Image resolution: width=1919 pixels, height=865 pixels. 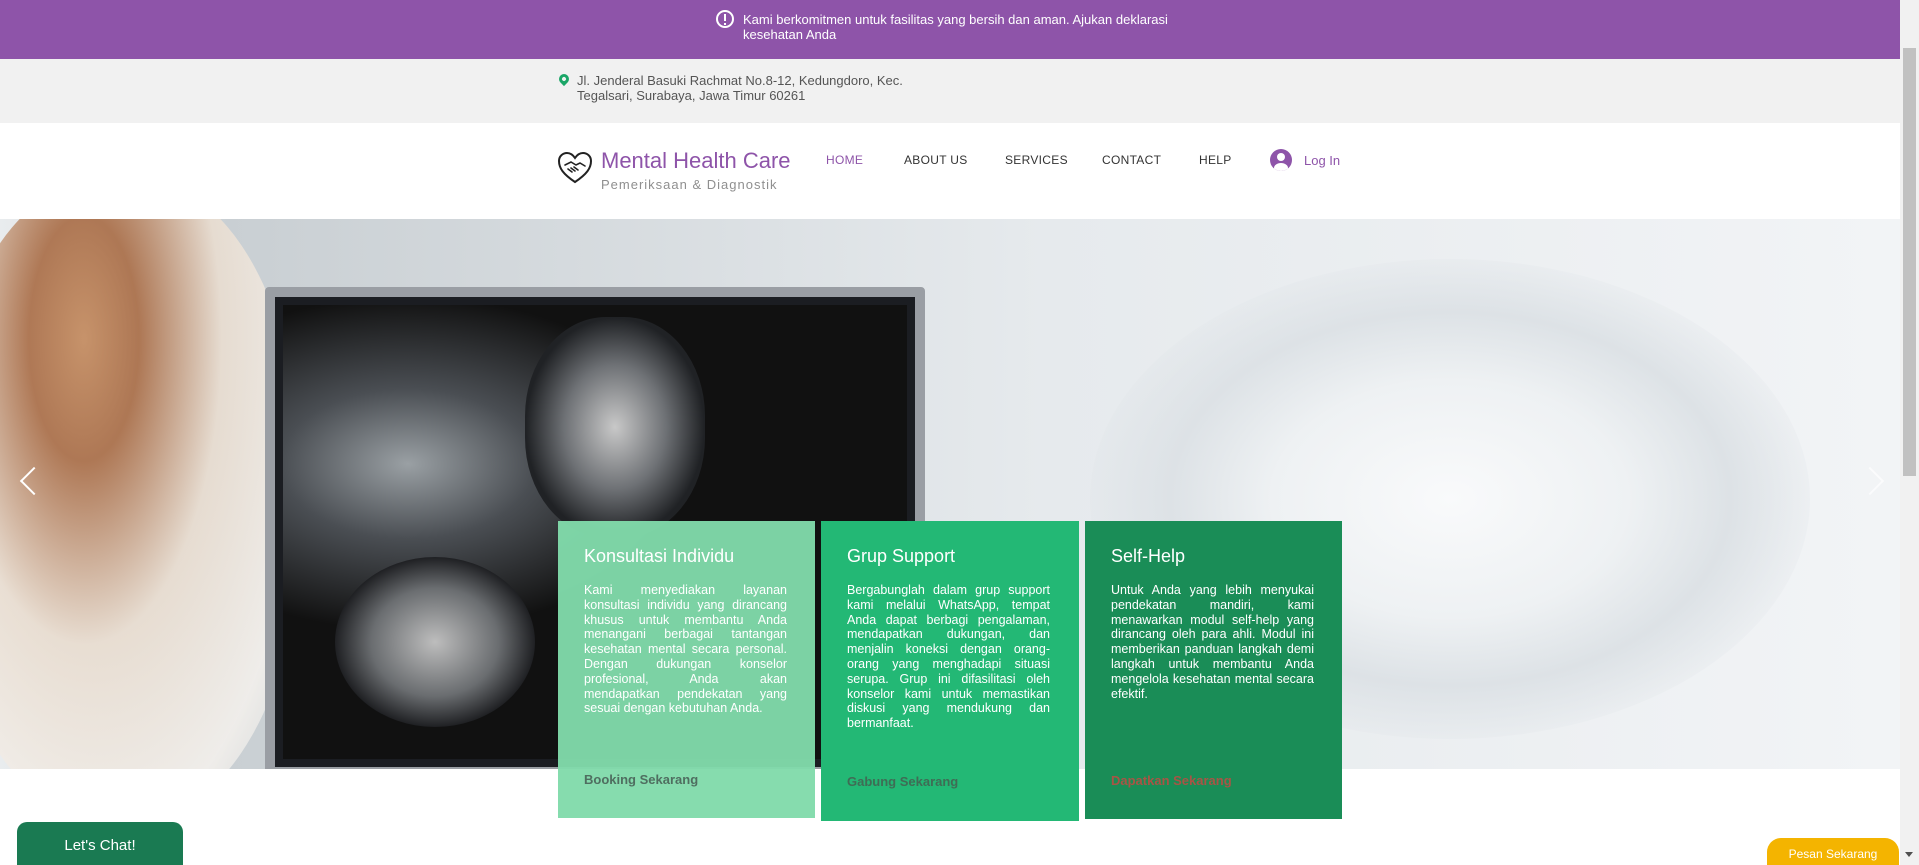 I want to click on nav-about-us: ABOUT US, so click(x=936, y=160).